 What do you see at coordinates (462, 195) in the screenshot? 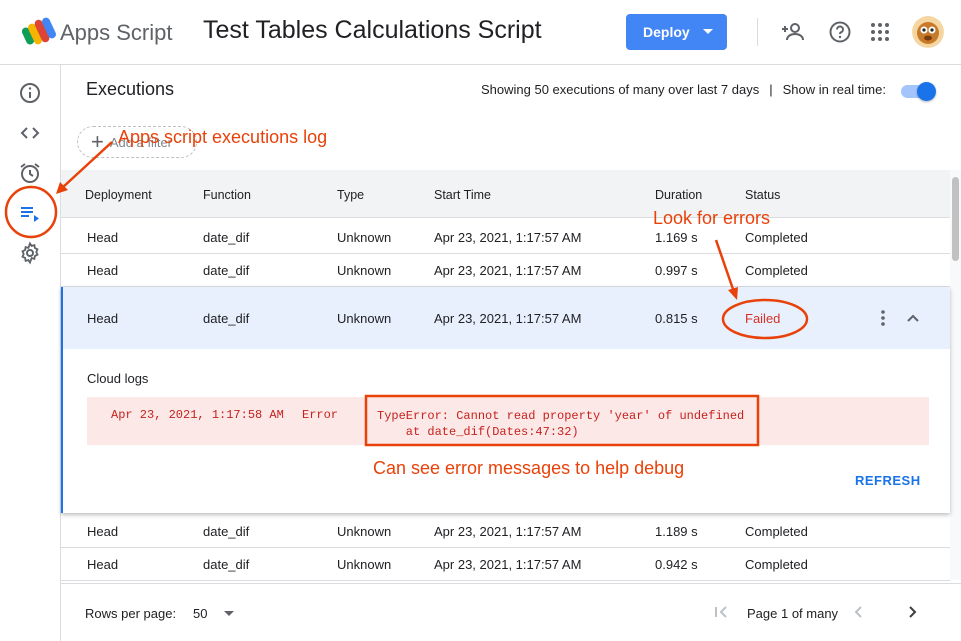
I see `column-header: Start Time` at bounding box center [462, 195].